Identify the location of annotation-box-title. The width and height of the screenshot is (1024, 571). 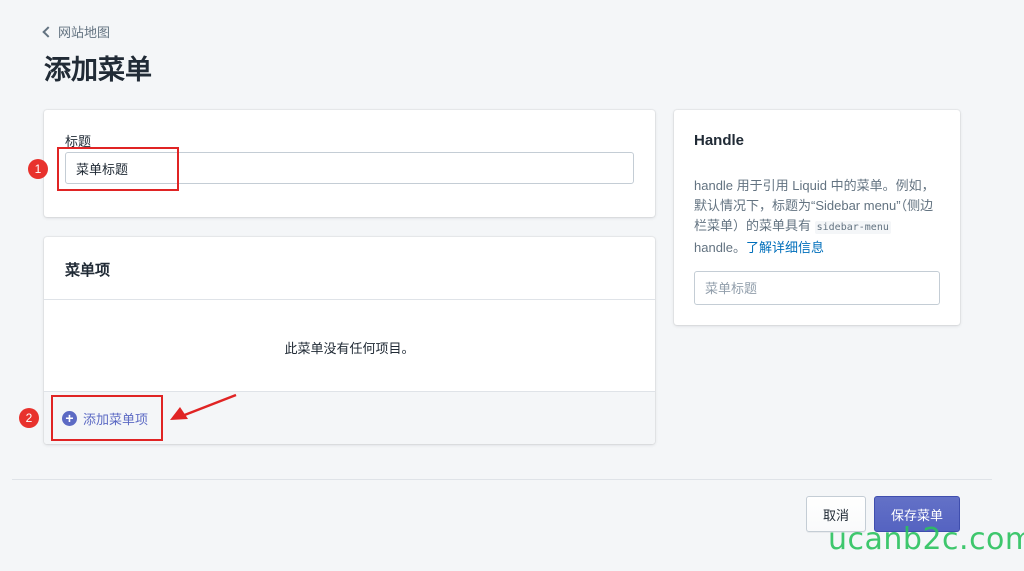
(118, 169).